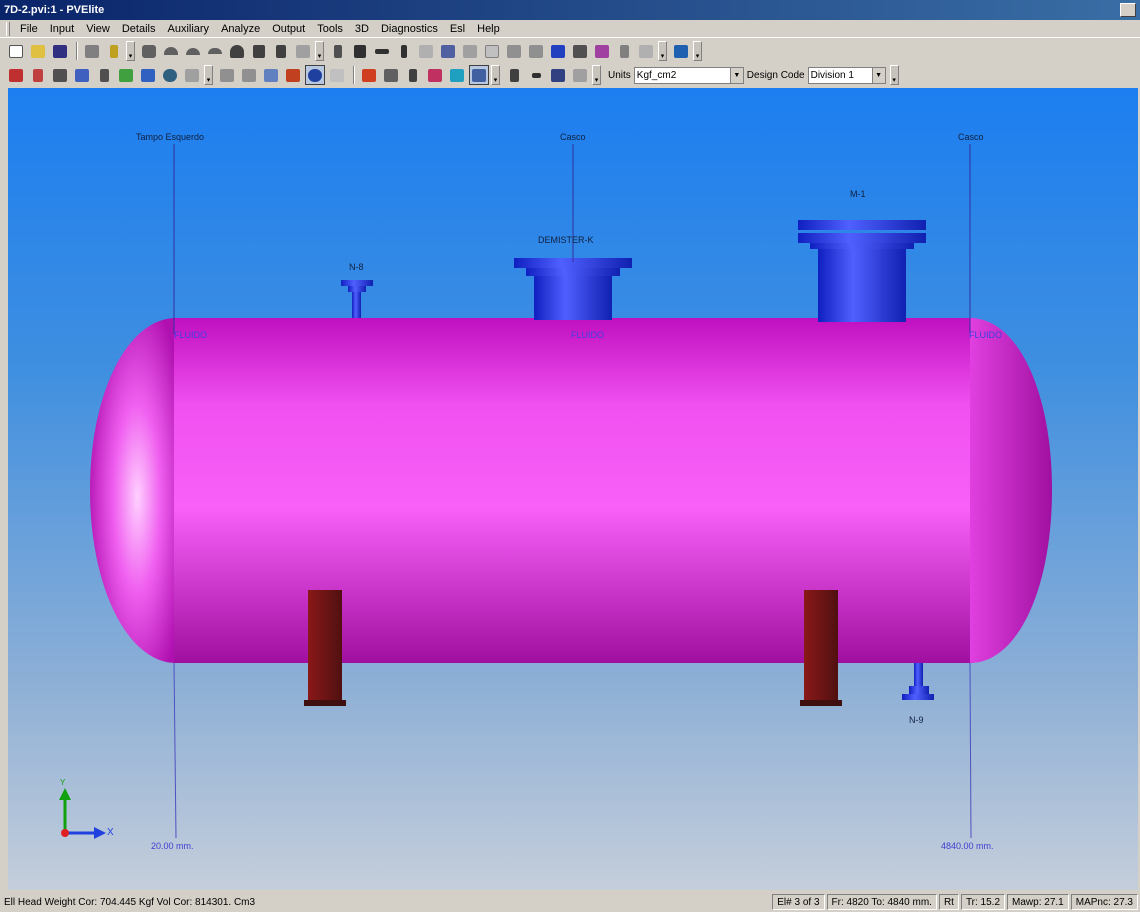 The image size is (1140, 912). I want to click on units-select: Kgf_cm2 ▼, so click(688, 75).